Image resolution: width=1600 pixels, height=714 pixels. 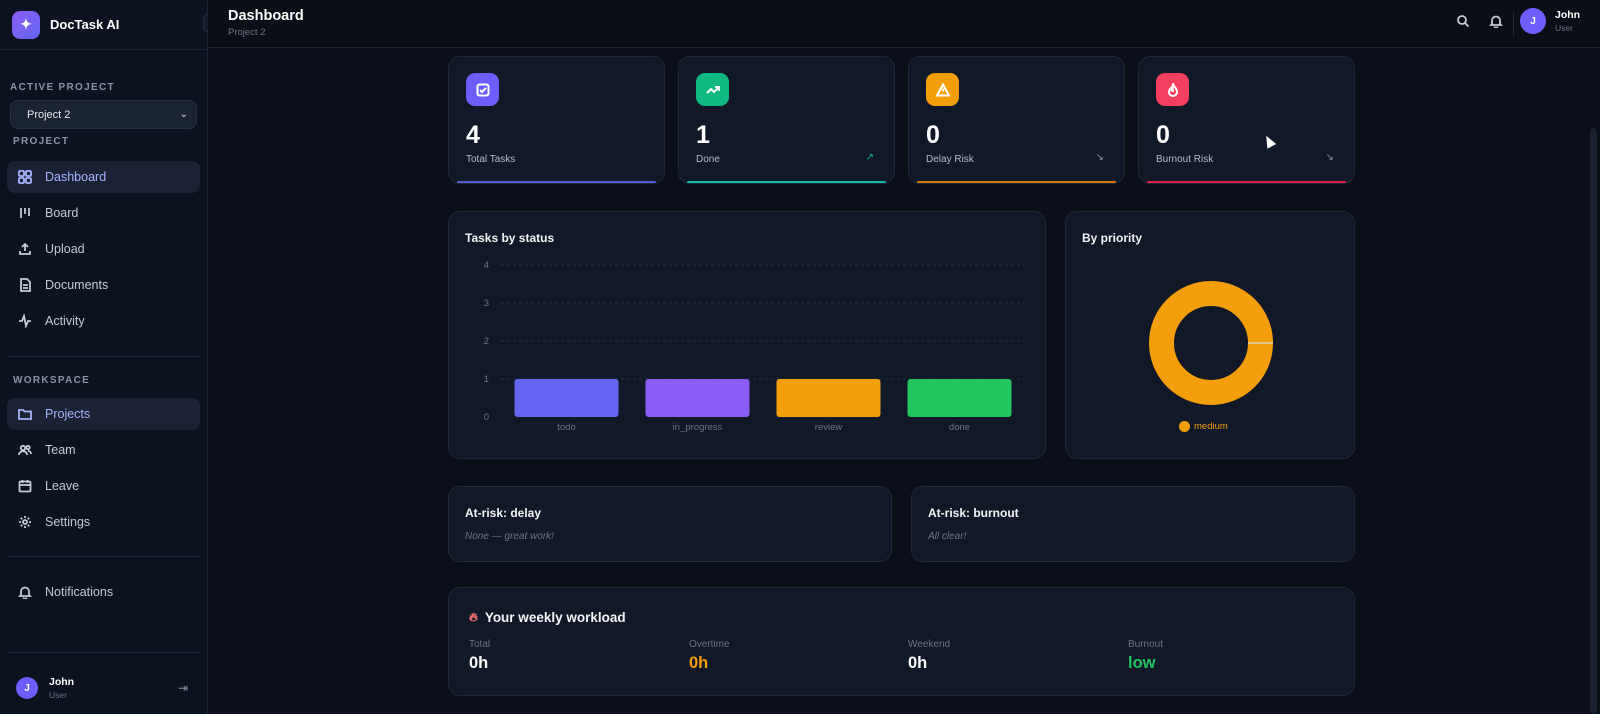 What do you see at coordinates (103, 249) in the screenshot?
I see `sidebar-item-upload: Upload` at bounding box center [103, 249].